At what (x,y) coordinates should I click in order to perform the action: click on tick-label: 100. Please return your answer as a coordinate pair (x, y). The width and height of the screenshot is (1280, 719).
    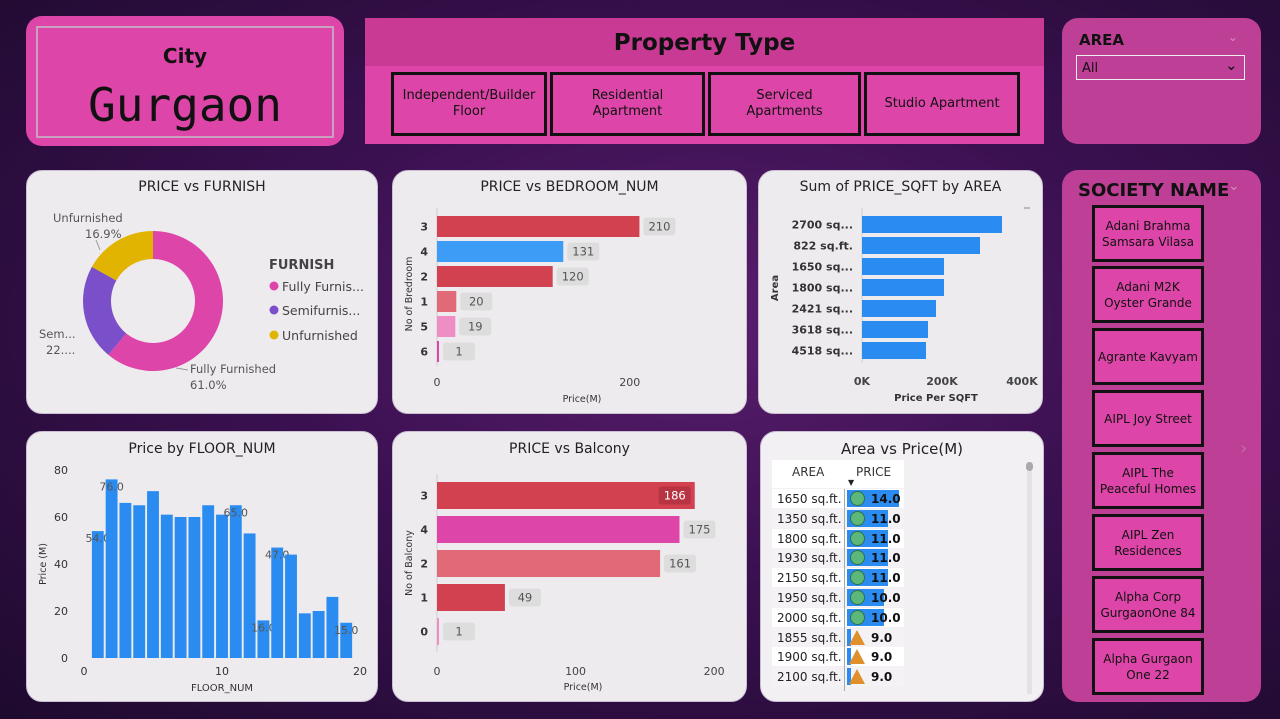
    Looking at the image, I should click on (575, 671).